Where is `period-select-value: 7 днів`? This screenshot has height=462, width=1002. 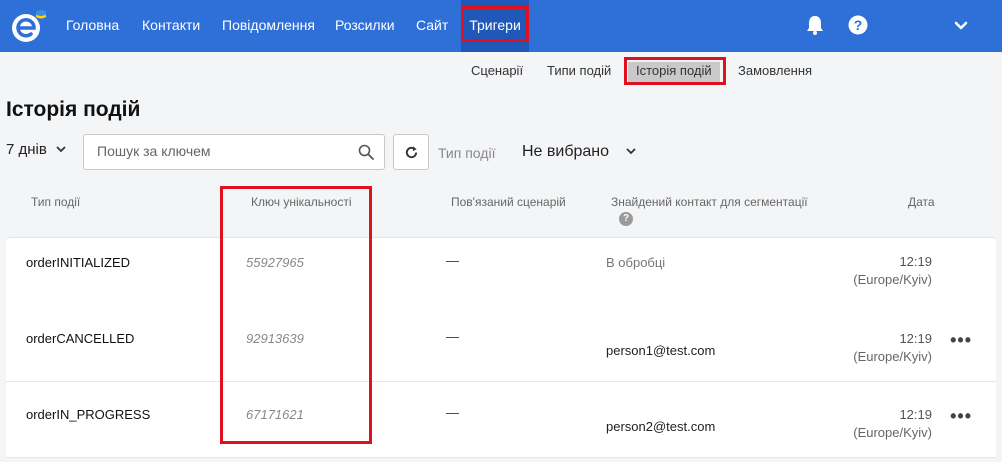
period-select-value: 7 днів is located at coordinates (26, 149).